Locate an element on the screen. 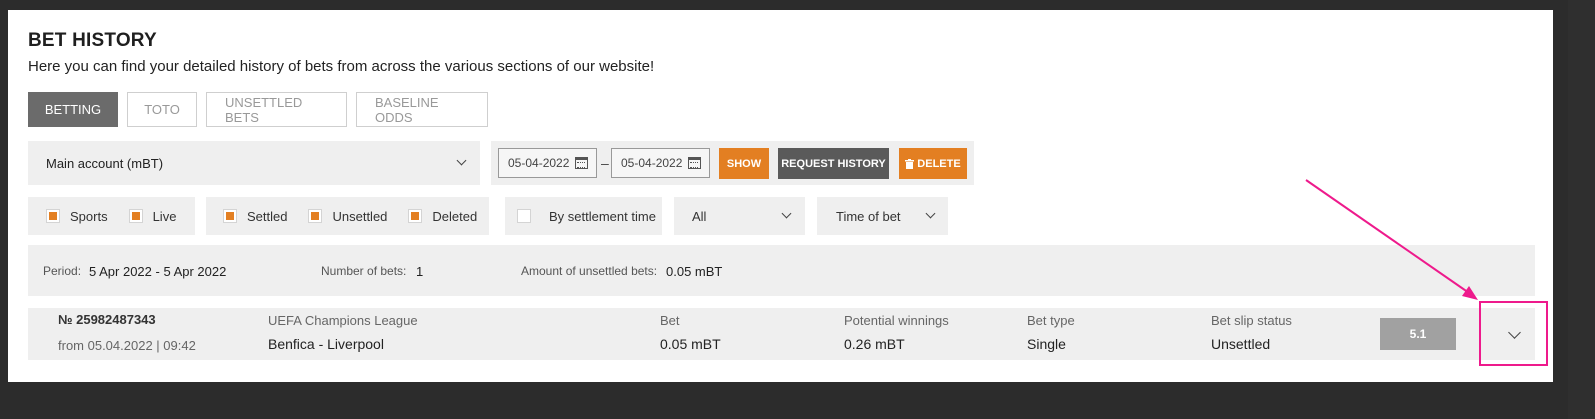 This screenshot has width=1595, height=419. filter-settlement-time: By settlement time is located at coordinates (583, 216).